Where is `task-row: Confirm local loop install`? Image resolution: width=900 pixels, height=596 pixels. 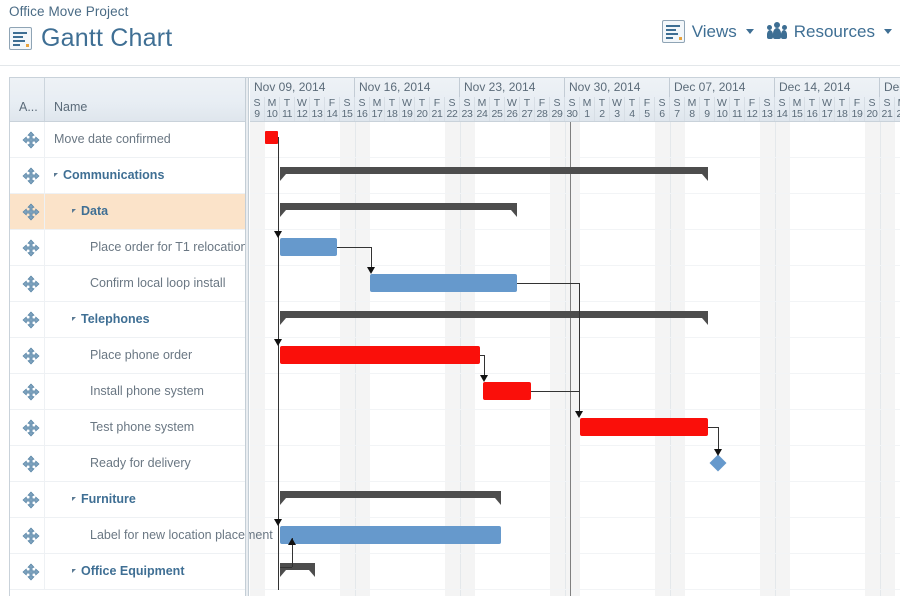 task-row: Confirm local loop install is located at coordinates (127, 284).